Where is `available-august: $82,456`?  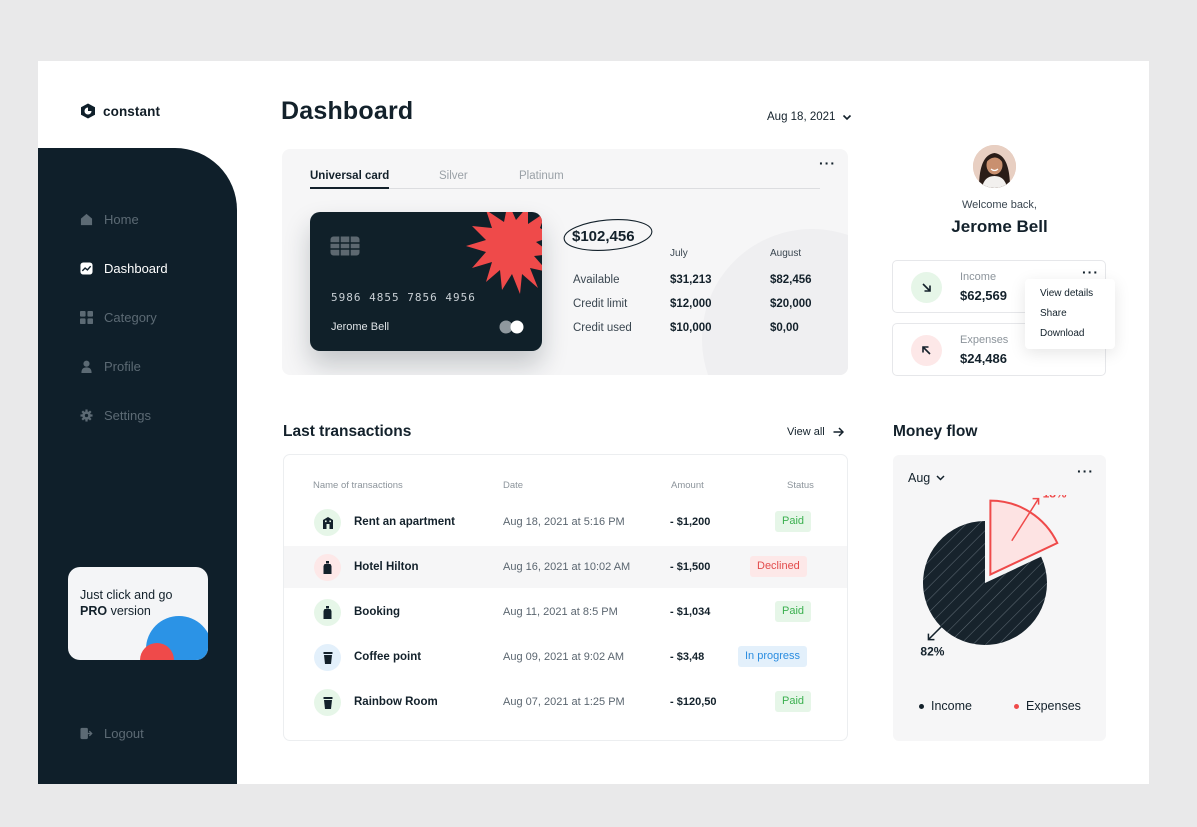 available-august: $82,456 is located at coordinates (791, 280).